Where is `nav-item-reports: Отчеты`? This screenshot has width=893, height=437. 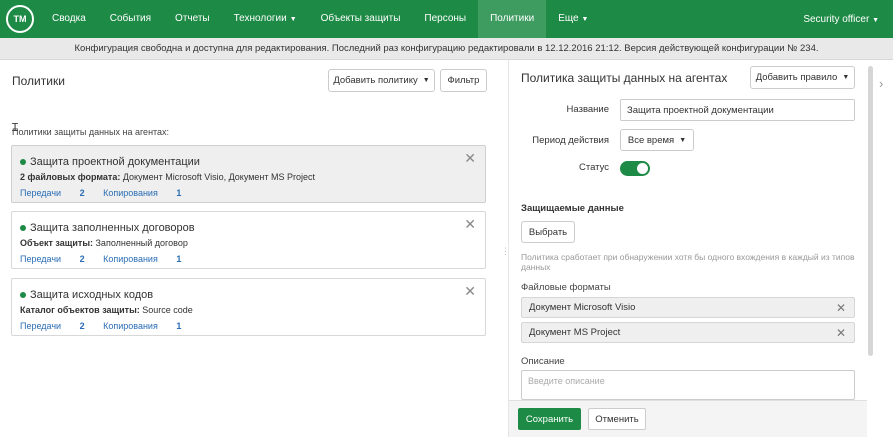
nav-item-reports: Отчеты is located at coordinates (192, 19).